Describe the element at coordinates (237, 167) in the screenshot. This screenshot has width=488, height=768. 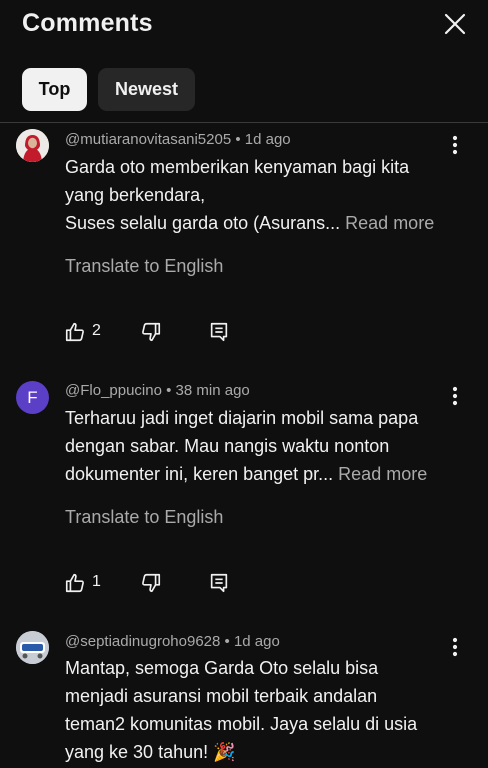
I see `comment-line: Garda oto memberikan kenyaman bagi kita` at that location.